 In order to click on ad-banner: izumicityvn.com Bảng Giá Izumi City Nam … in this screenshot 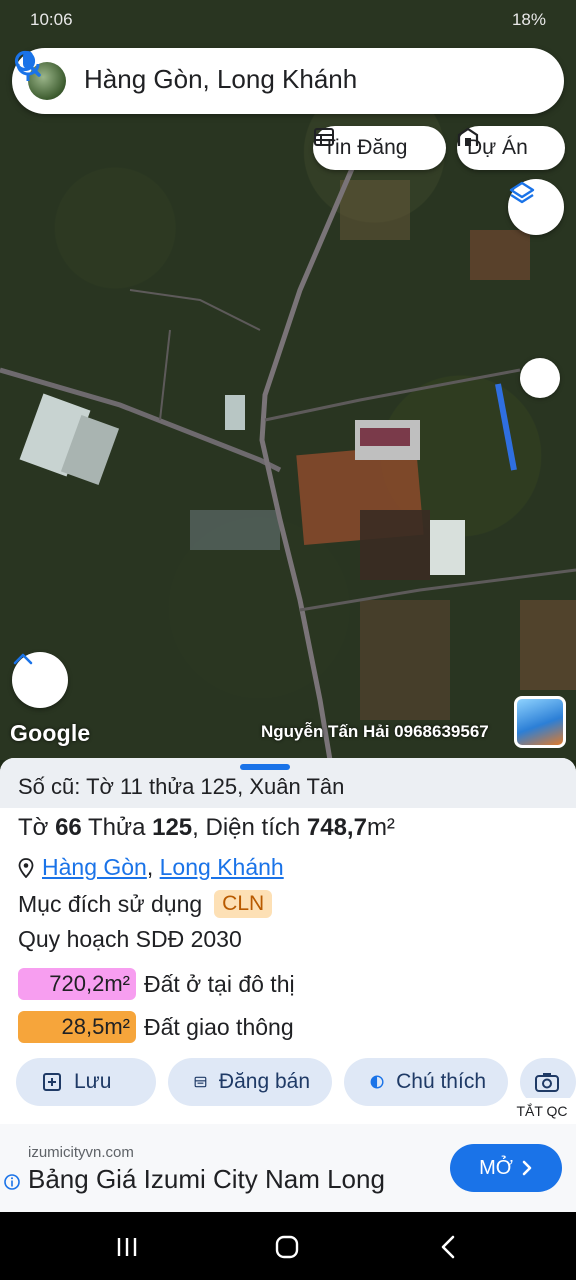, I will do `click(288, 1168)`.